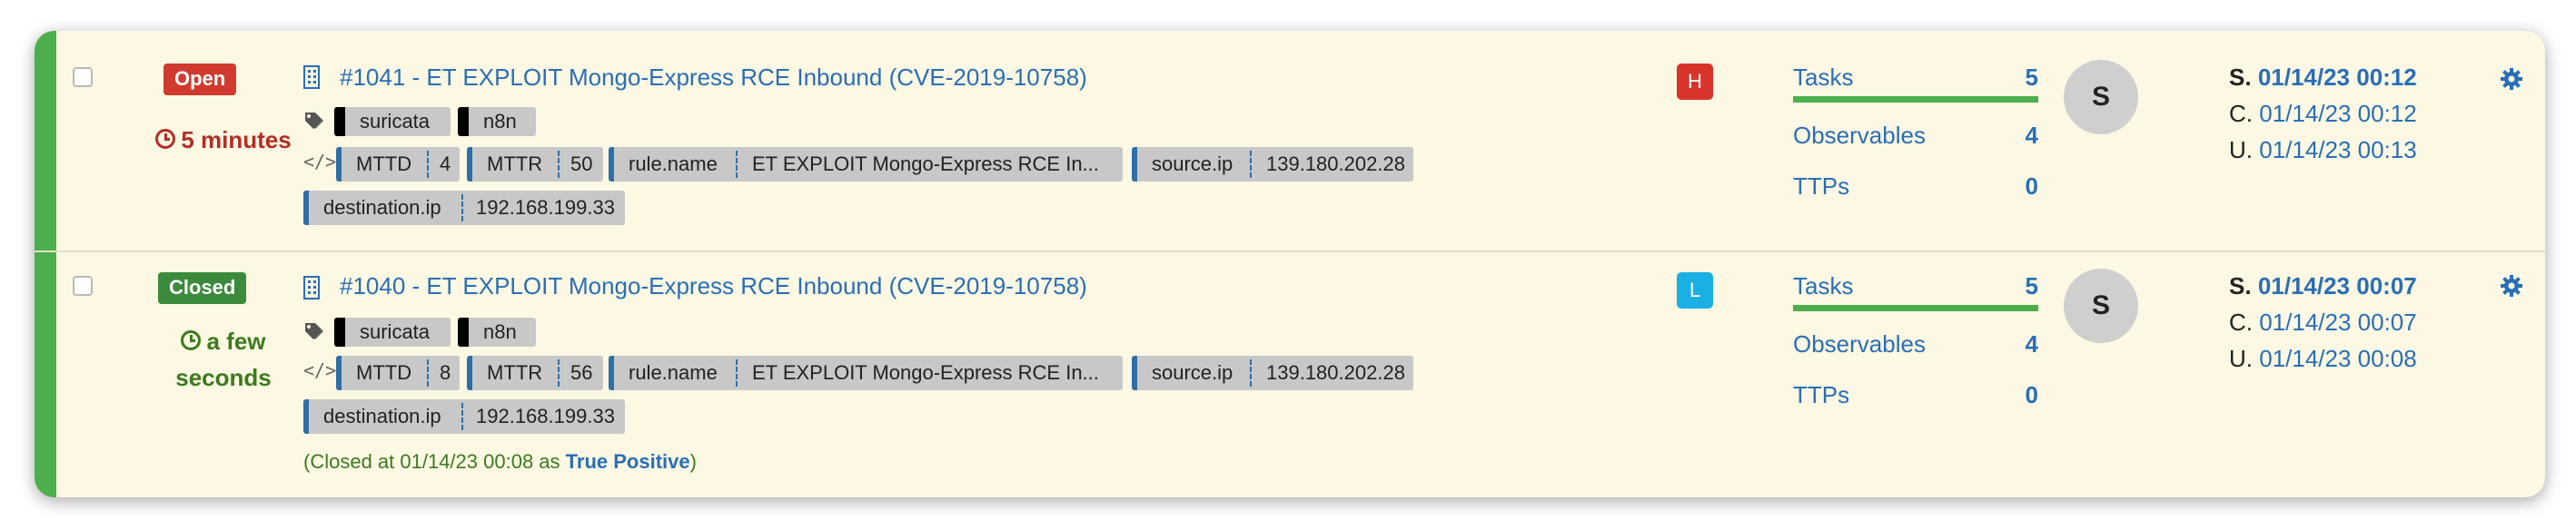  Describe the element at coordinates (581, 163) in the screenshot. I see `field-value: 50` at that location.